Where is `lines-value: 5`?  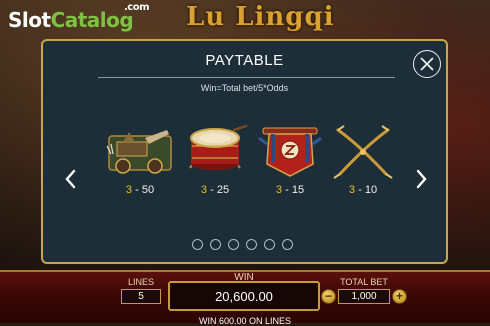 lines-value: 5 is located at coordinates (141, 296).